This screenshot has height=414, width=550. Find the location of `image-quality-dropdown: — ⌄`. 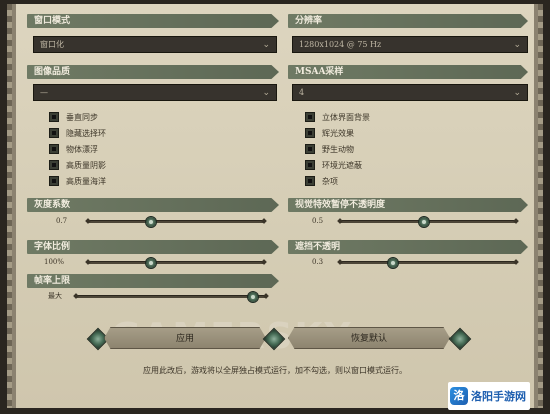

image-quality-dropdown: — ⌄ is located at coordinates (155, 92).